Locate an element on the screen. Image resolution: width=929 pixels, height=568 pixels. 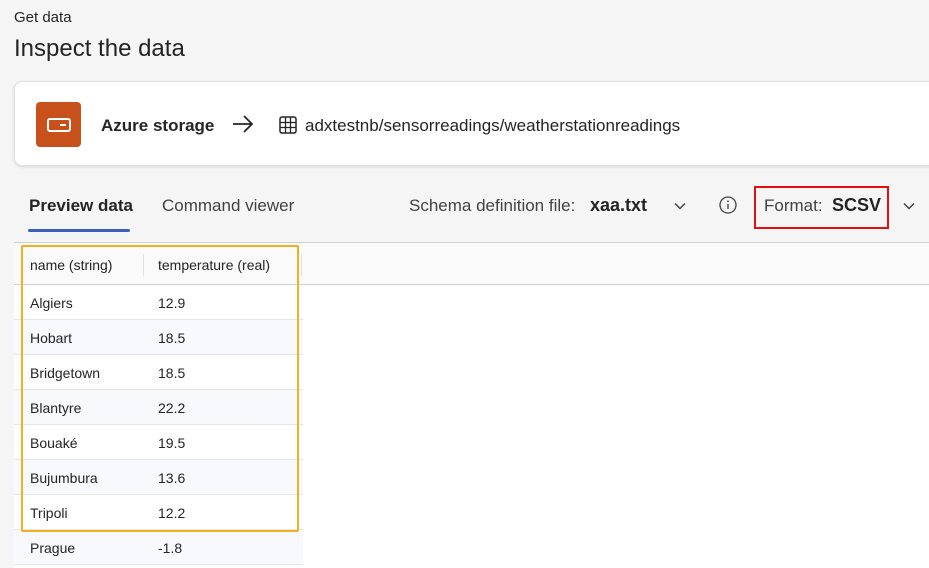
format-label: Format: is located at coordinates (793, 205).